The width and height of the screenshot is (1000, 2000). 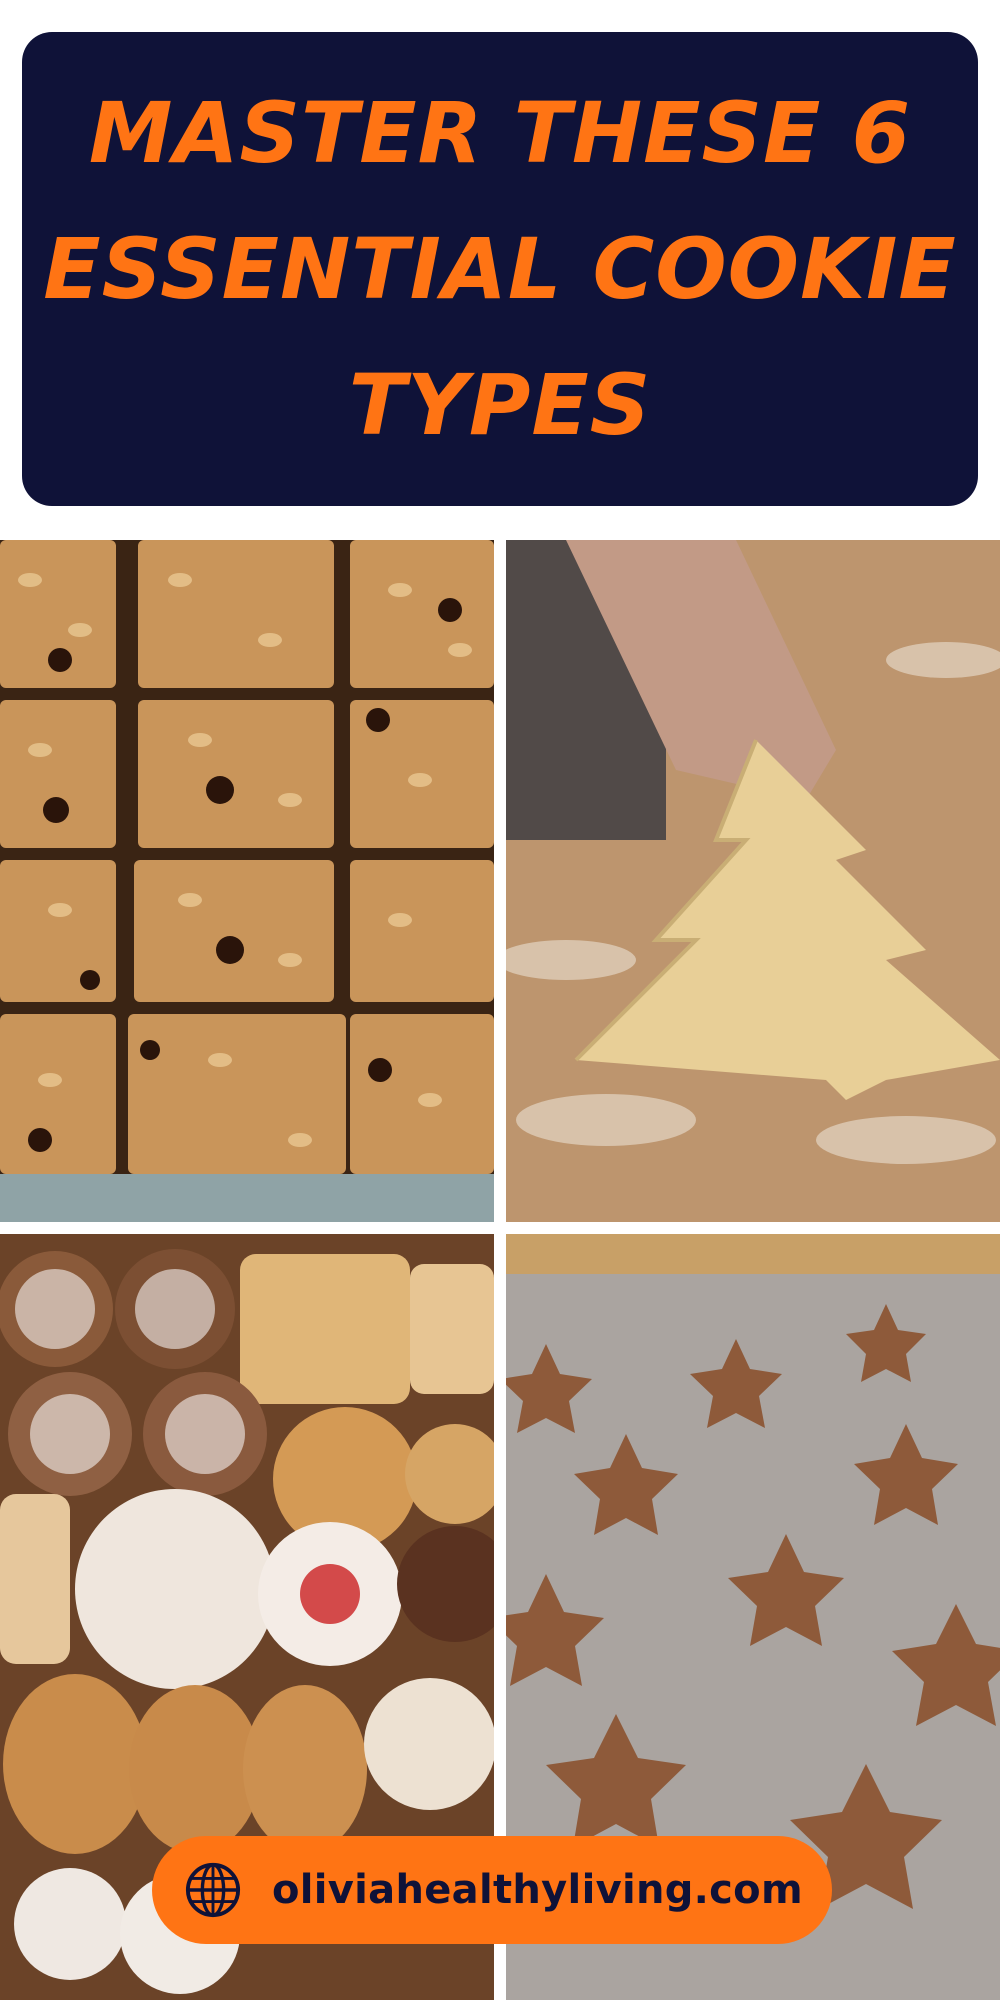 What do you see at coordinates (537, 1890) in the screenshot?
I see `website-url: oliviahealthyliving.com` at bounding box center [537, 1890].